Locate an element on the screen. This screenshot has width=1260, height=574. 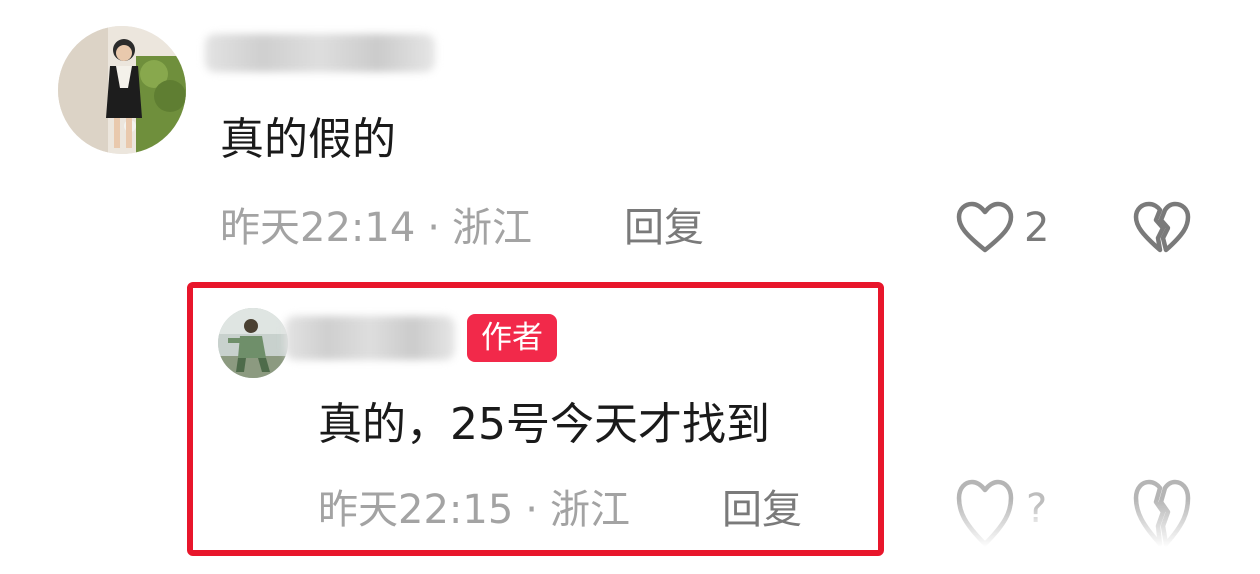
comment-meta: 昨天22:15 · 浙江 is located at coordinates (474, 510).